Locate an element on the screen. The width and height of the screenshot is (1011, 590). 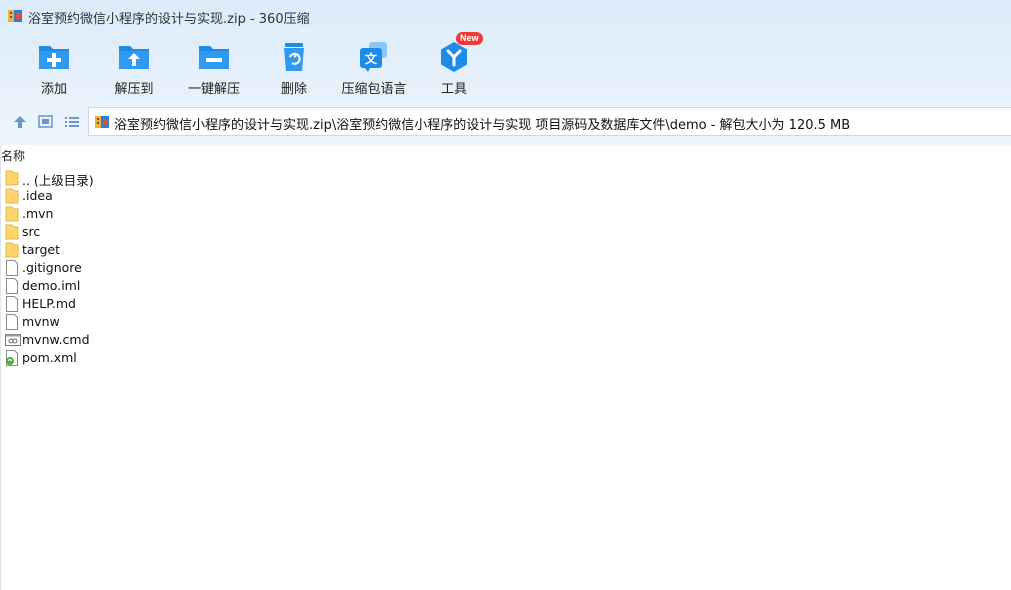
add-button: 添加 is located at coordinates (54, 68).